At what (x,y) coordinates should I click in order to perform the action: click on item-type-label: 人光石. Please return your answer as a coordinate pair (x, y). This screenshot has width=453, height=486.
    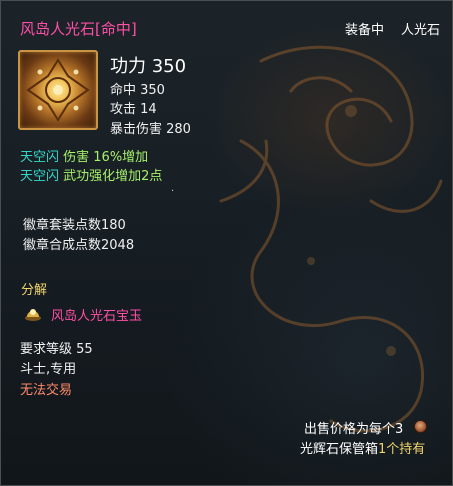
    Looking at the image, I should click on (421, 30).